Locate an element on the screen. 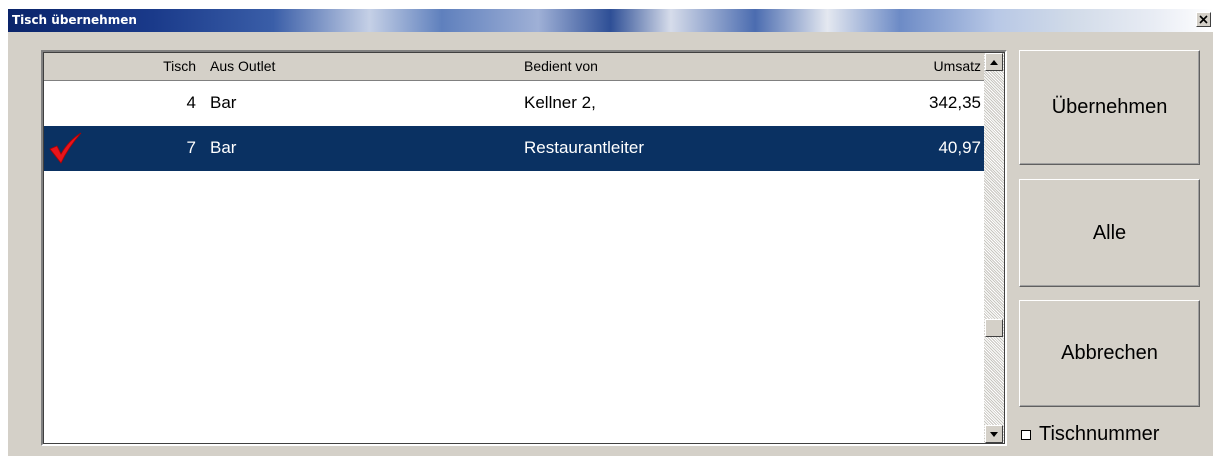 The height and width of the screenshot is (456, 1213). scroll-up-button is located at coordinates (994, 62).